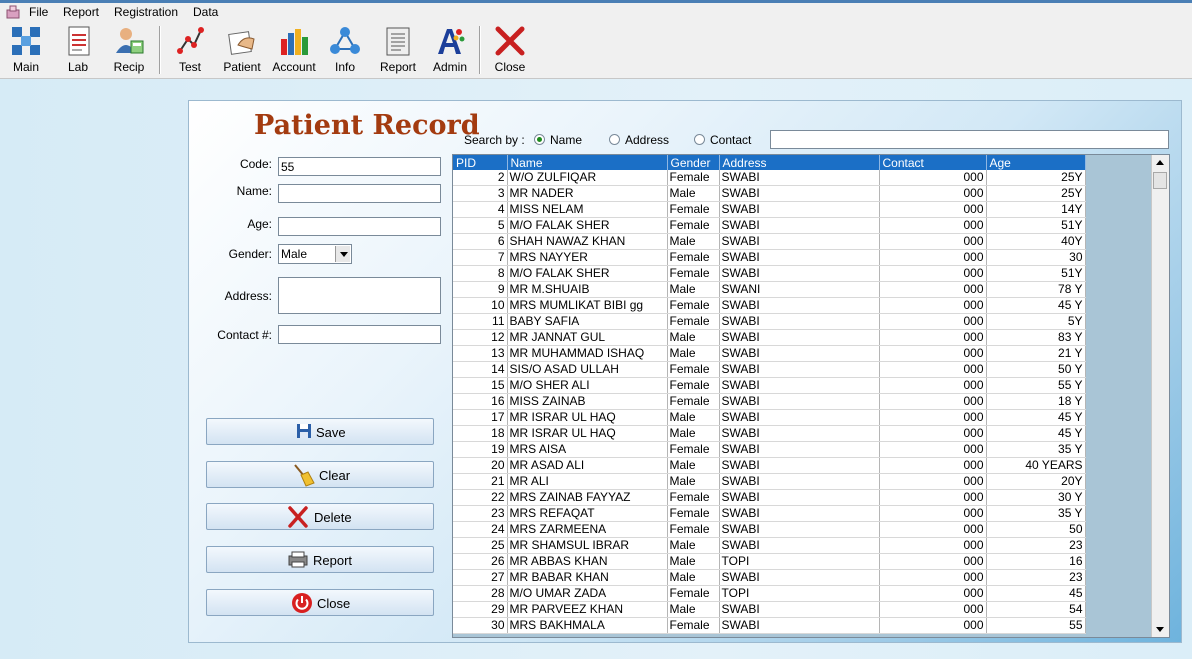 Image resolution: width=1192 pixels, height=659 pixels. I want to click on toolbar-lab-button: Lab, so click(78, 49).